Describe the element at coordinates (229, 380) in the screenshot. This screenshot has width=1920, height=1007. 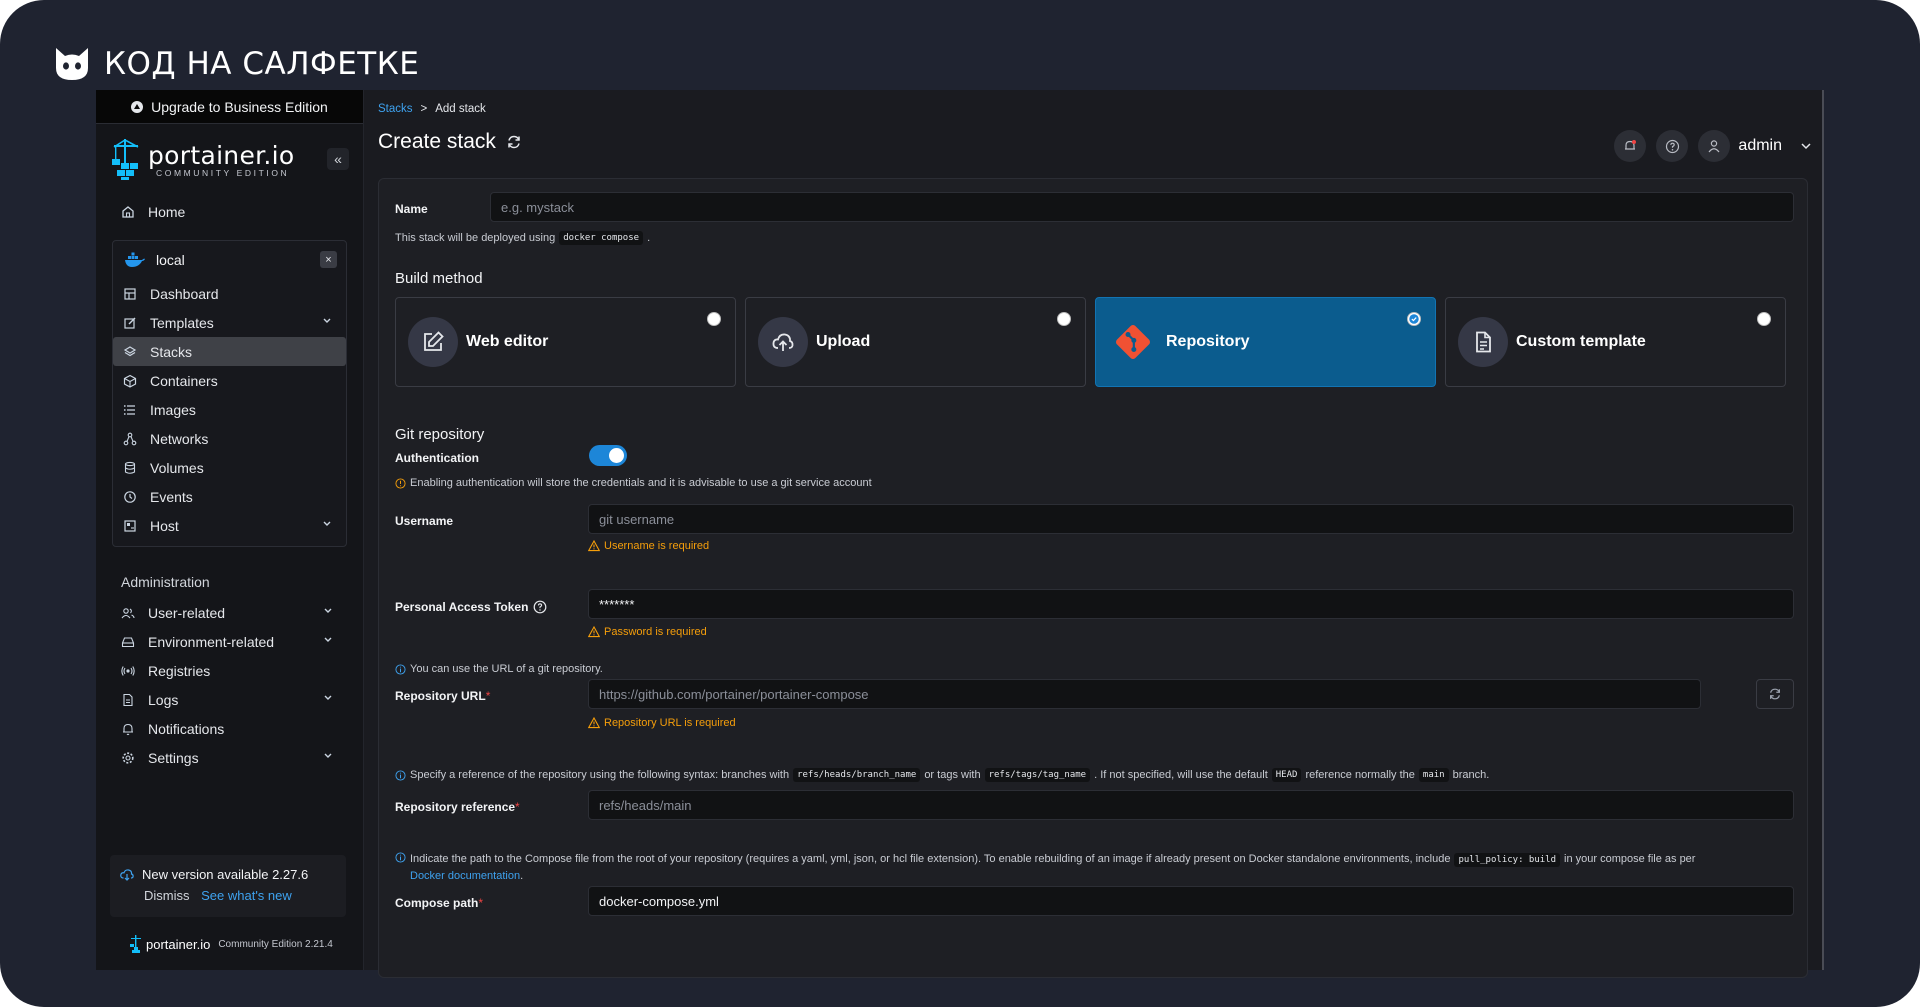
I see `sidebar-item-containers: Containers` at that location.